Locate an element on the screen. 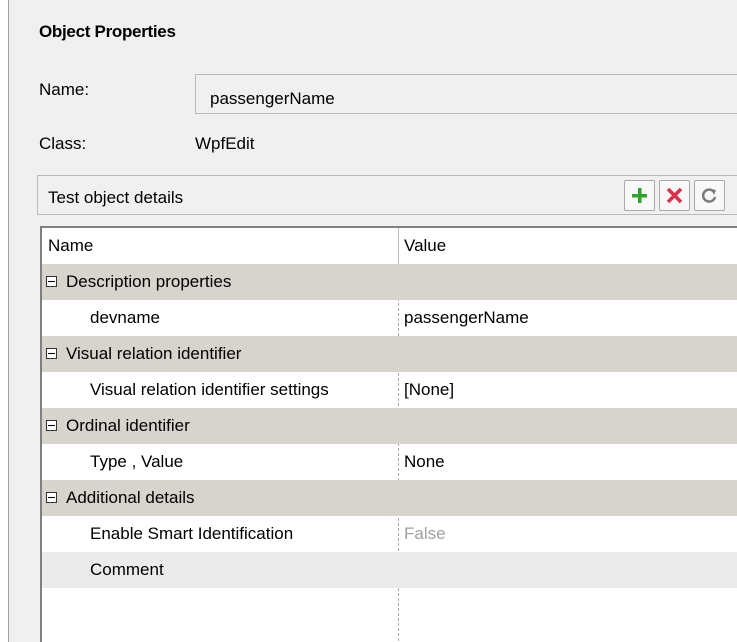 This screenshot has width=737, height=642. property-row: Comment is located at coordinates (389, 570).